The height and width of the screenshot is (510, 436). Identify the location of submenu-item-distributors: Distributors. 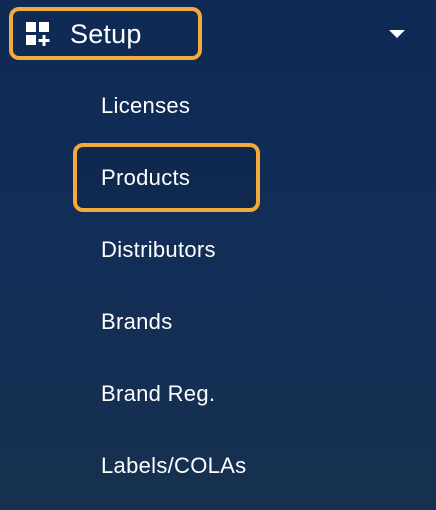
(218, 250).